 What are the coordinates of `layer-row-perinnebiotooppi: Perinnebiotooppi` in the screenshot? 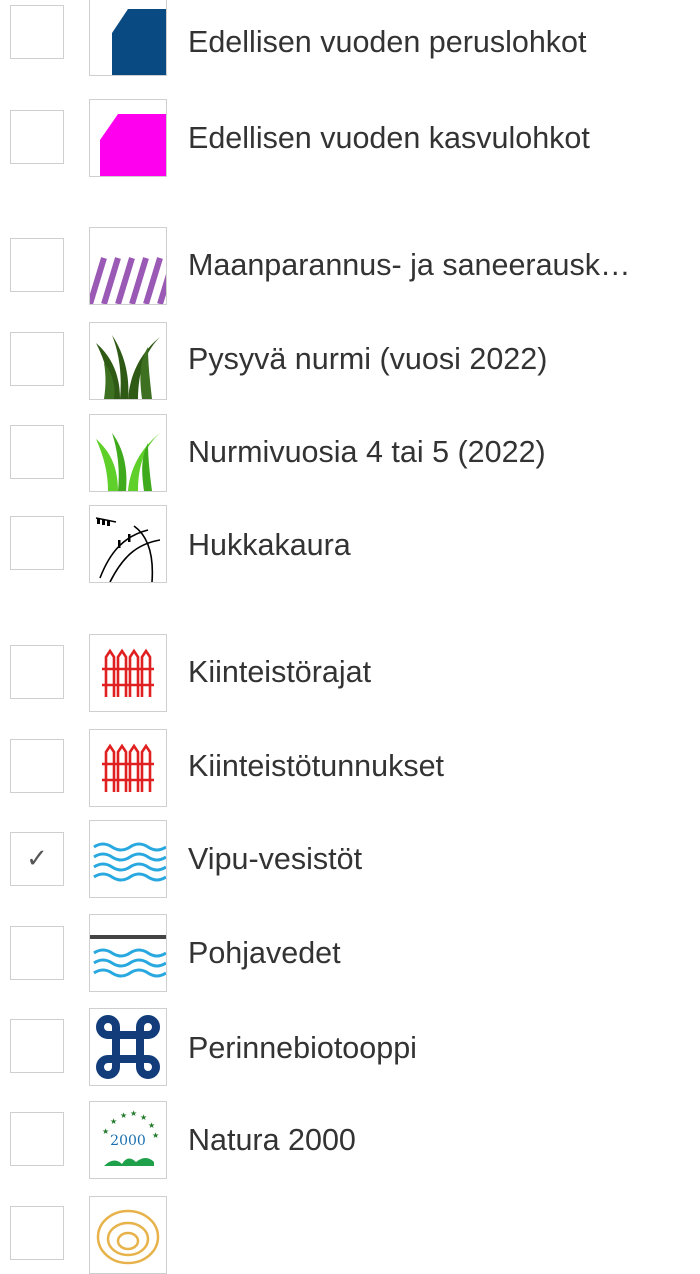 It's located at (350, 1047).